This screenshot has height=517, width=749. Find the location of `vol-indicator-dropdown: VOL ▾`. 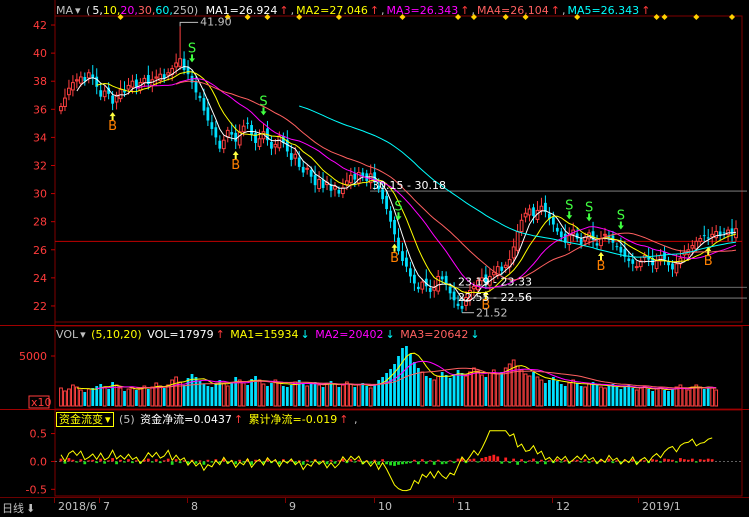

vol-indicator-dropdown: VOL ▾ is located at coordinates (71, 334).